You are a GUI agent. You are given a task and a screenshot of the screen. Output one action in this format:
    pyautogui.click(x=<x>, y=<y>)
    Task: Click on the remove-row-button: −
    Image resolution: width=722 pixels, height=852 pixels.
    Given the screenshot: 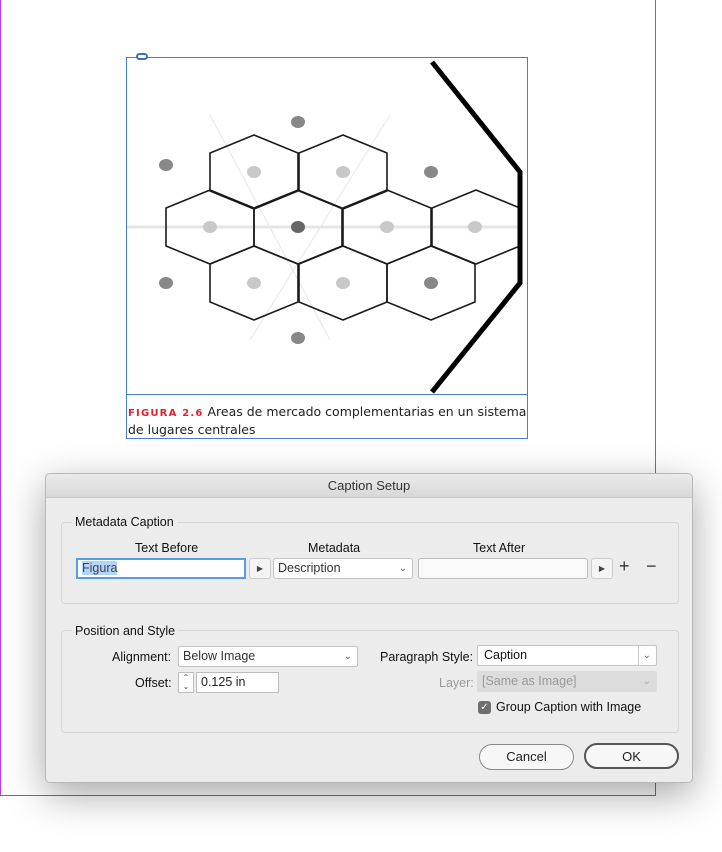 What is the action you would take?
    pyautogui.click(x=651, y=566)
    